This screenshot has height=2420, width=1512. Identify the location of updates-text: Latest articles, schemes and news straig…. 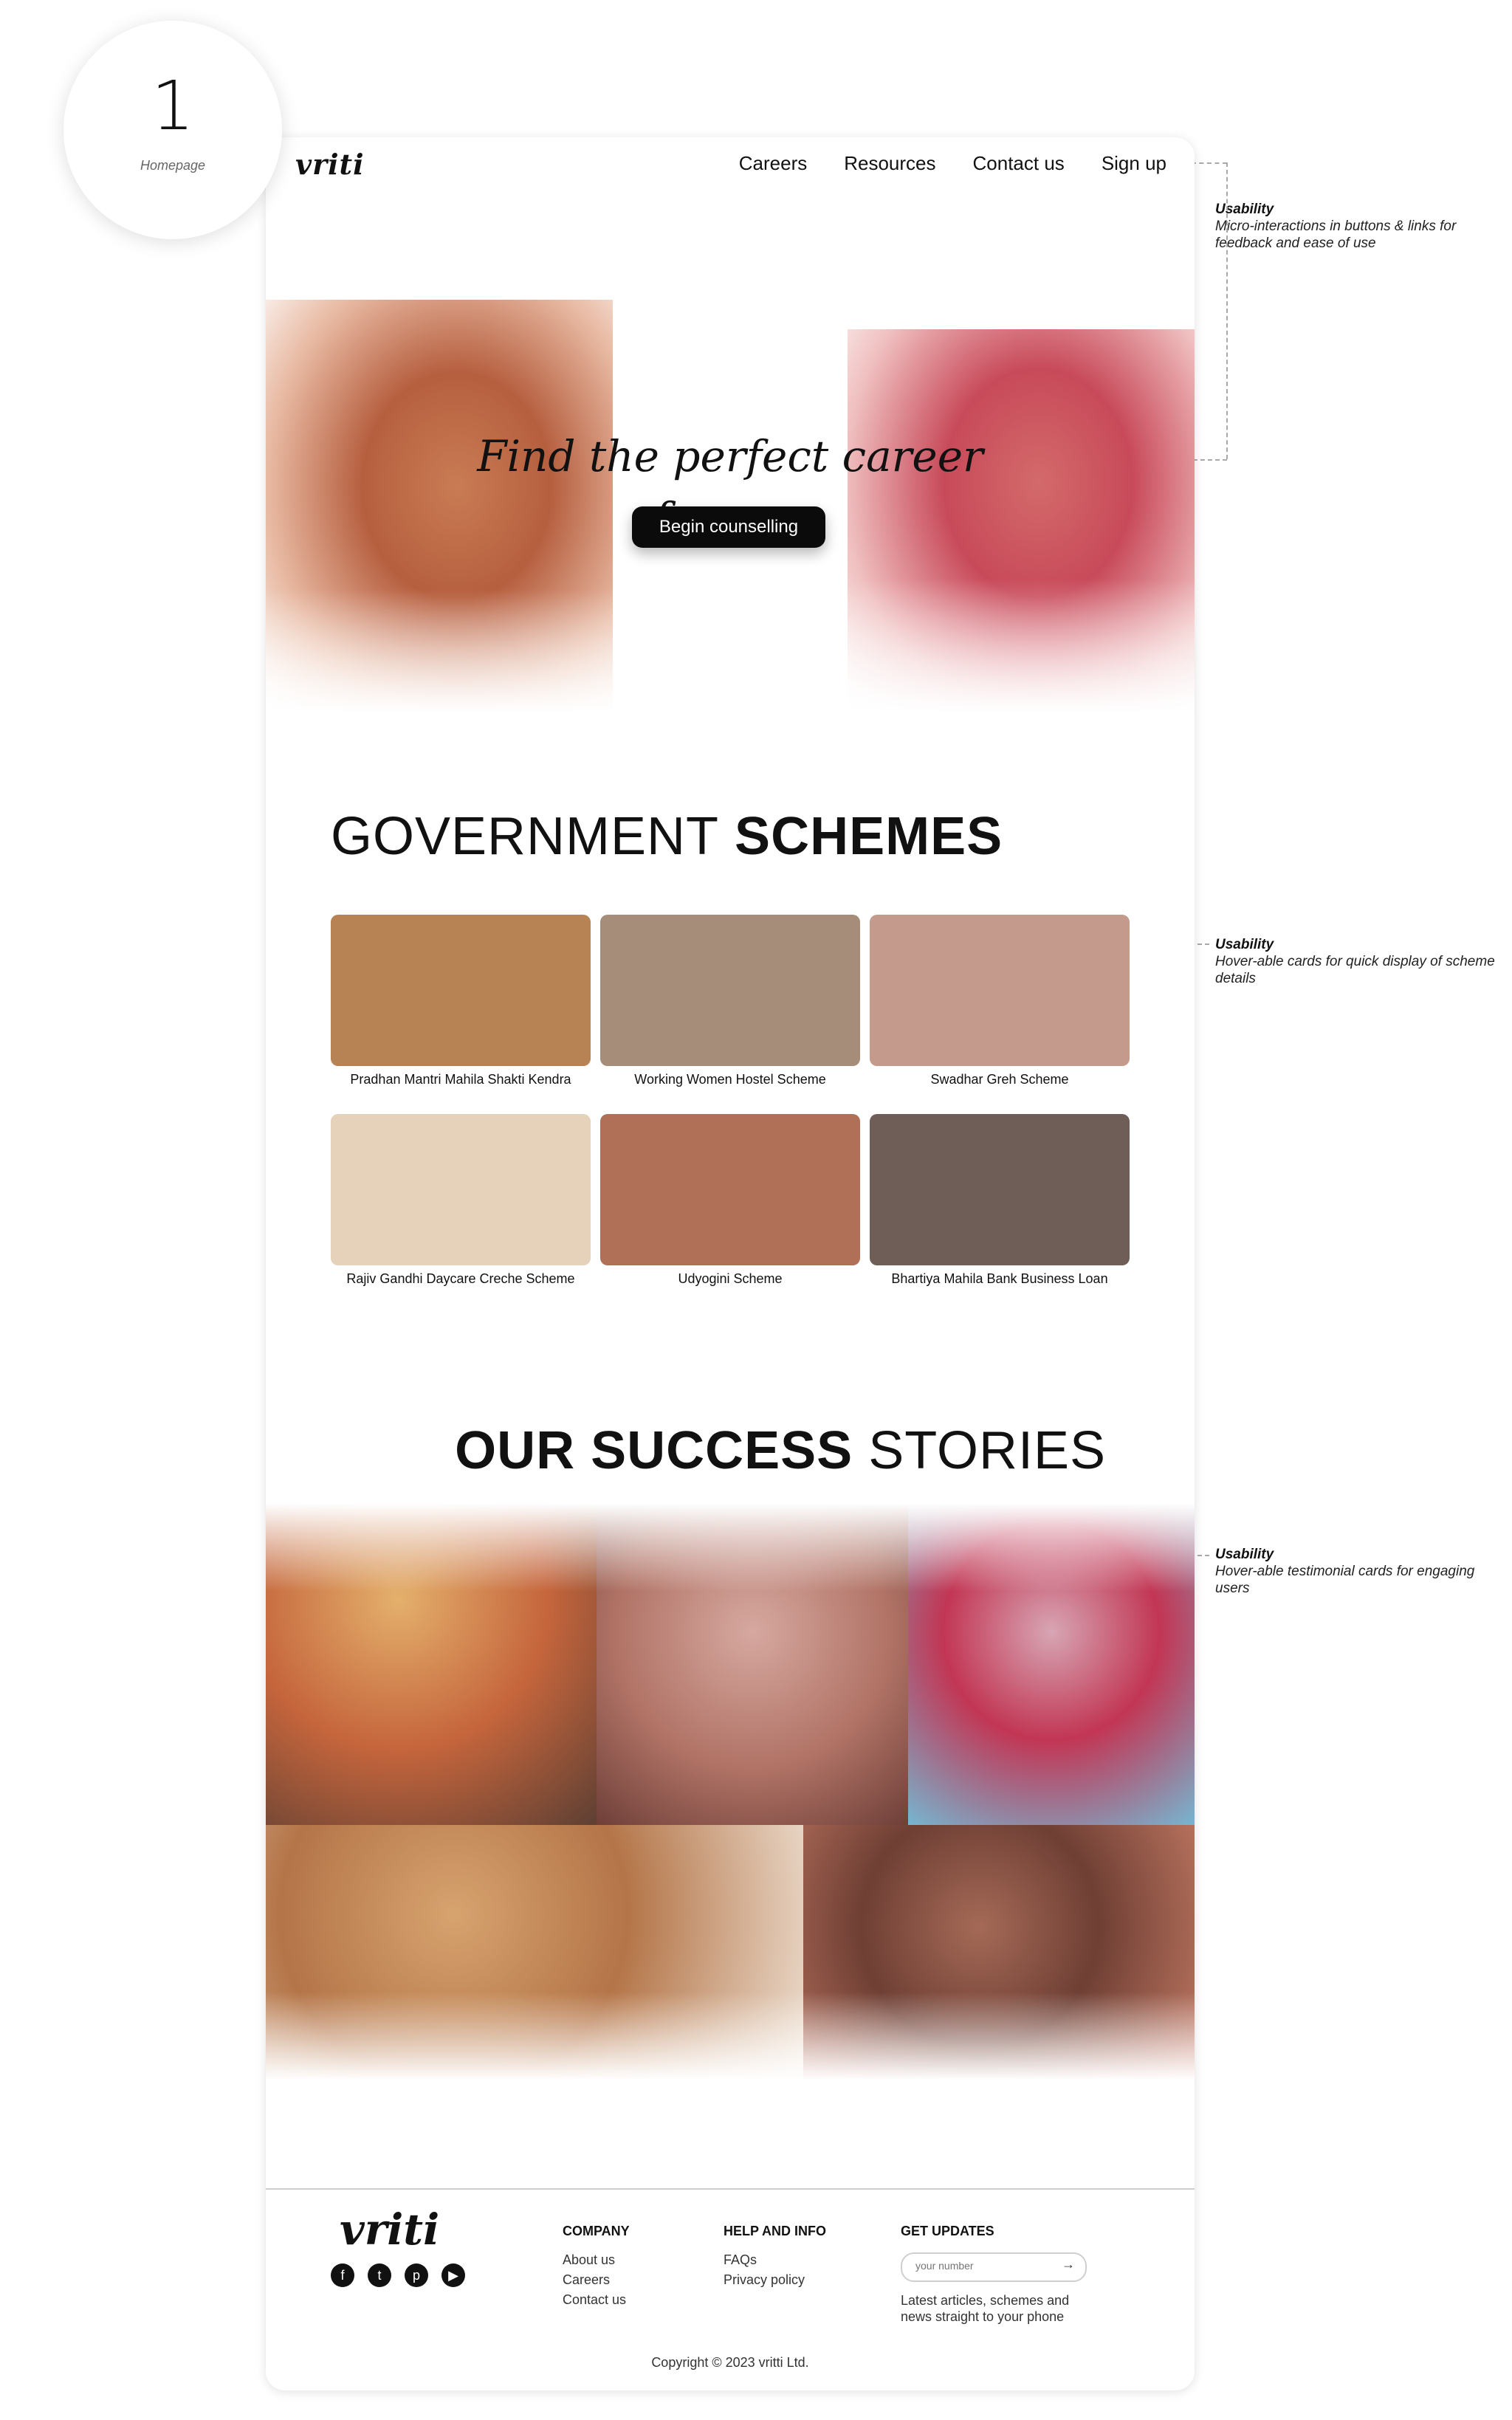
(985, 2308).